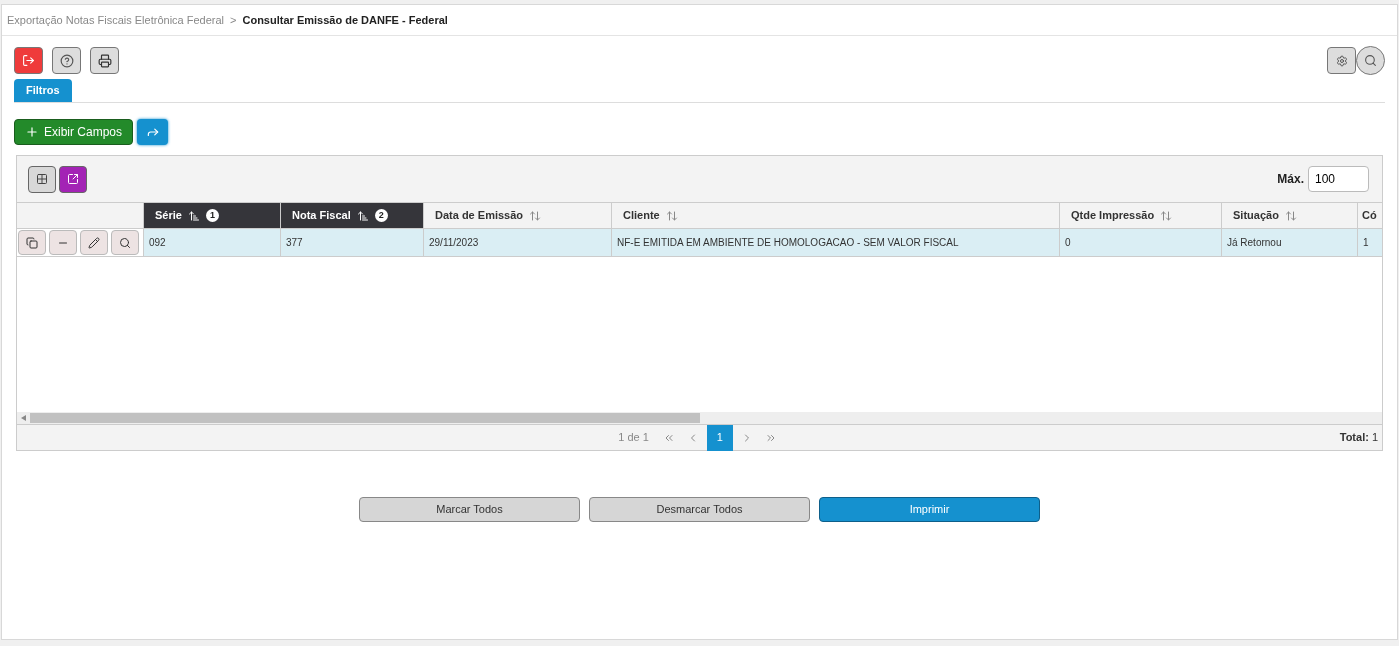  I want to click on column-header: Série 1, so click(212, 215).